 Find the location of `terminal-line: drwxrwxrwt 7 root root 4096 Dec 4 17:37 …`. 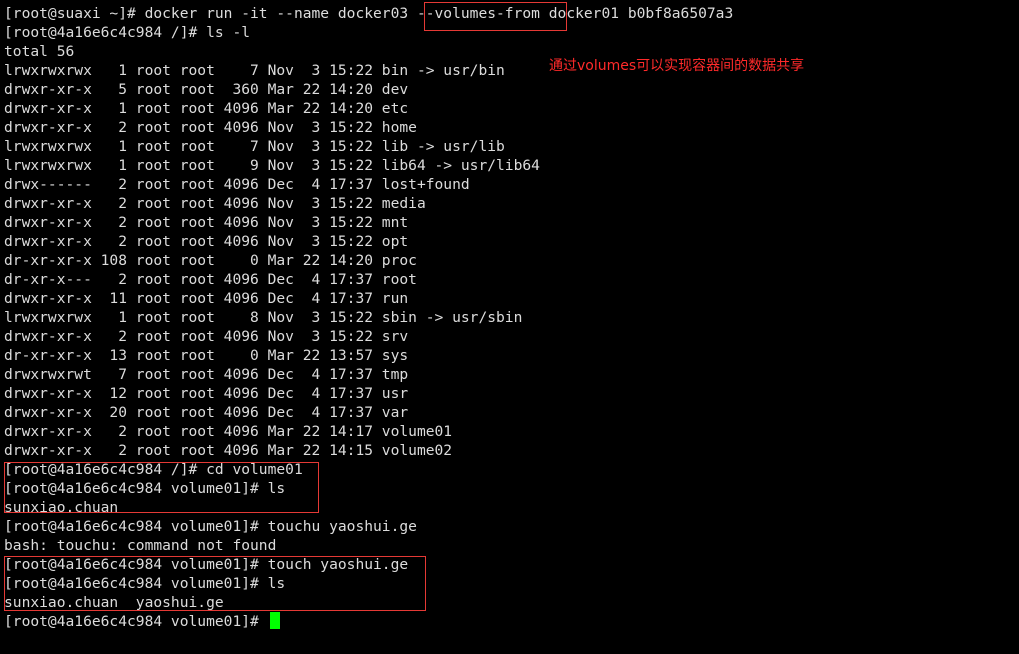

terminal-line: drwxrwxrwt 7 root root 4096 Dec 4 17:37 … is located at coordinates (206, 374).